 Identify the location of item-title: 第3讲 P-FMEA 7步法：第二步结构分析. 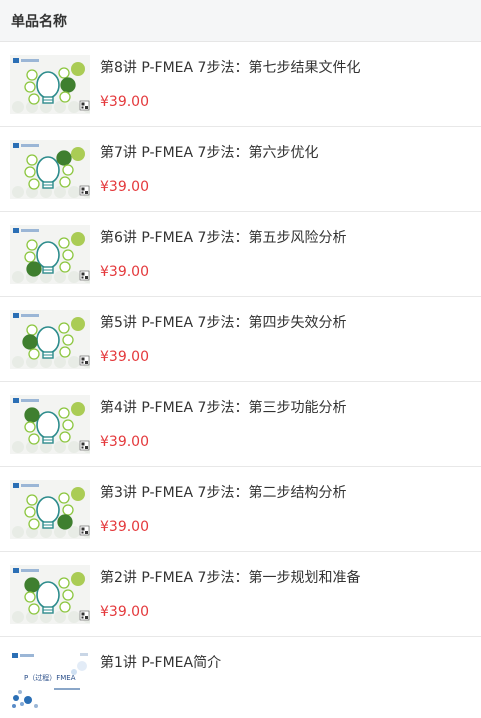
(223, 492).